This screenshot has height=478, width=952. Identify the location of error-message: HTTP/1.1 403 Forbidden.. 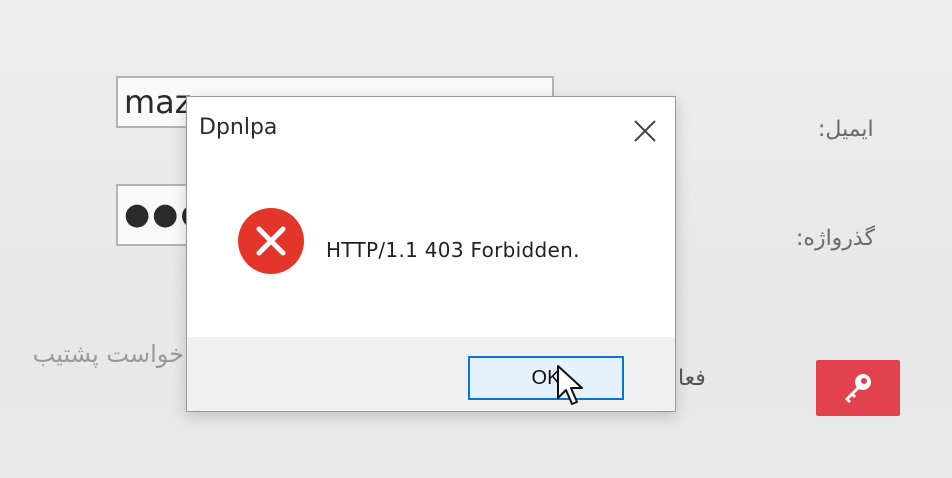
(453, 250).